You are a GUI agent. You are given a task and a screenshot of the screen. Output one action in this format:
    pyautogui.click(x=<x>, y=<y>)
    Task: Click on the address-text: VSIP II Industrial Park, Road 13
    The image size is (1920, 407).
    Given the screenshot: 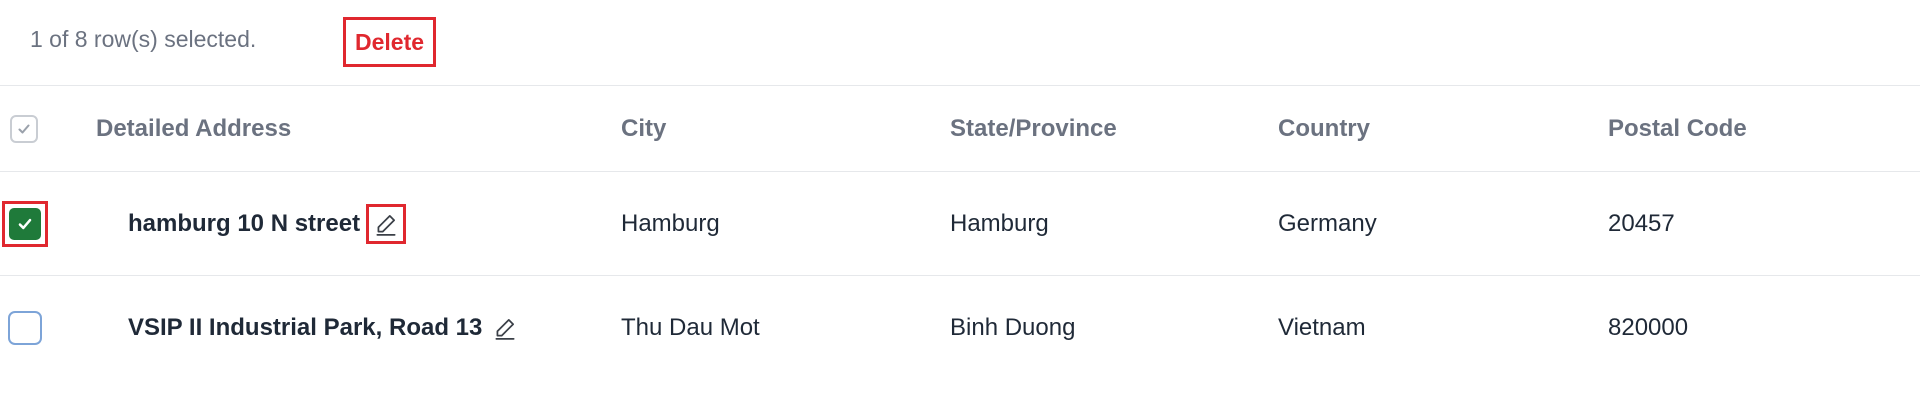 What is the action you would take?
    pyautogui.click(x=305, y=327)
    